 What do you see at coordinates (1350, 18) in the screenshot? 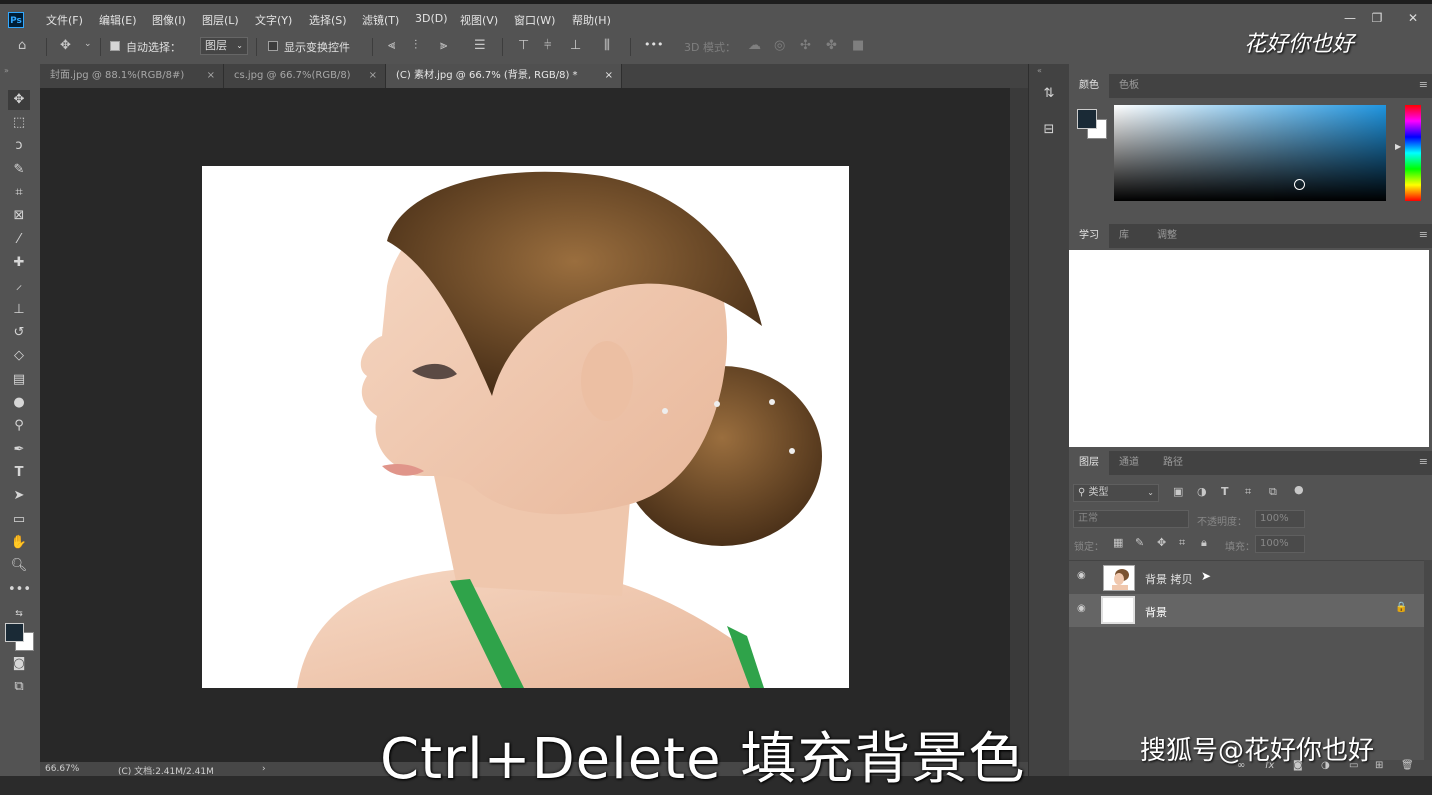
I see `minimize-button: —` at bounding box center [1350, 18].